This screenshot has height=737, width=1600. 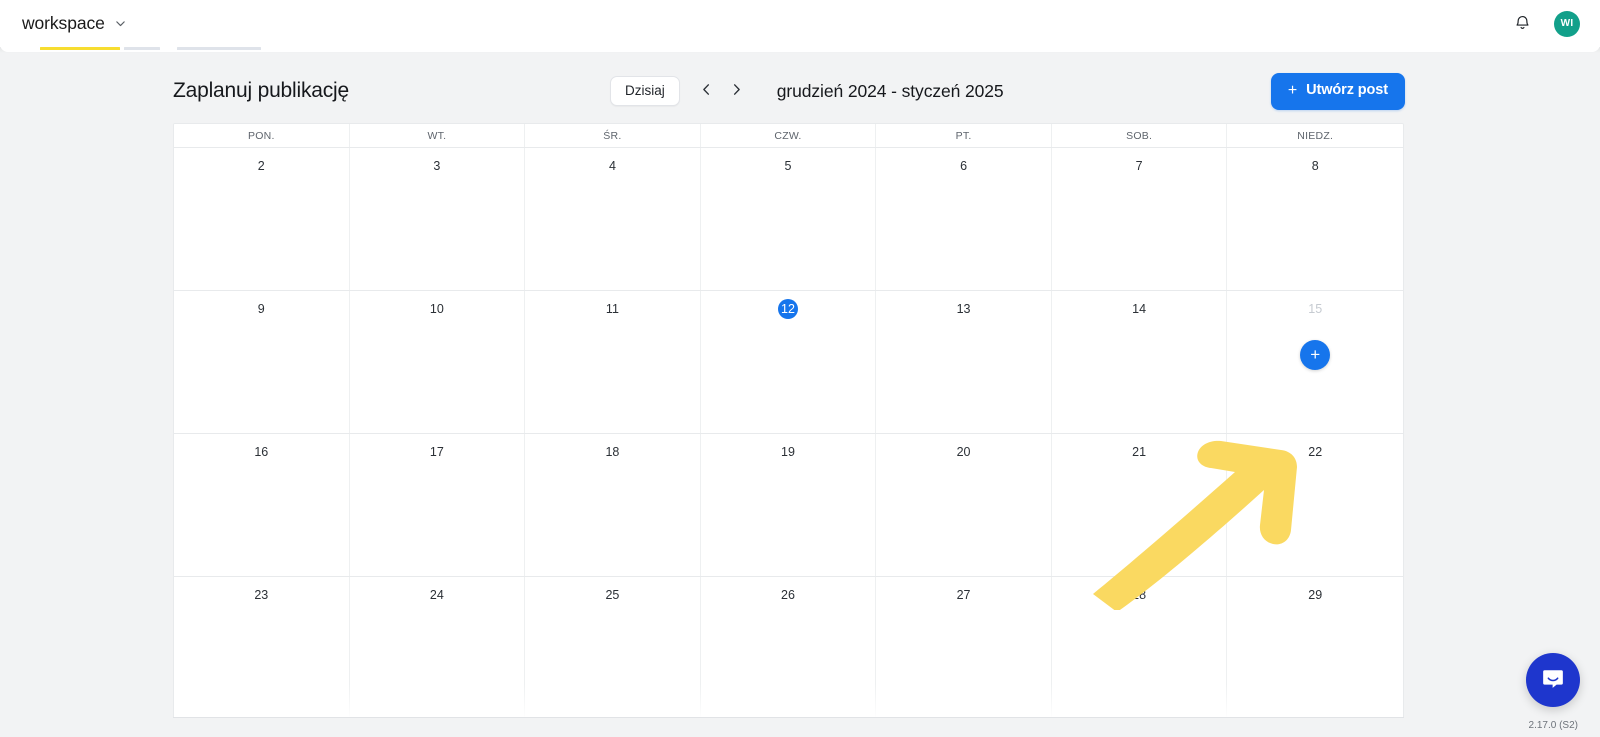 I want to click on day-number: 23, so click(x=261, y=595).